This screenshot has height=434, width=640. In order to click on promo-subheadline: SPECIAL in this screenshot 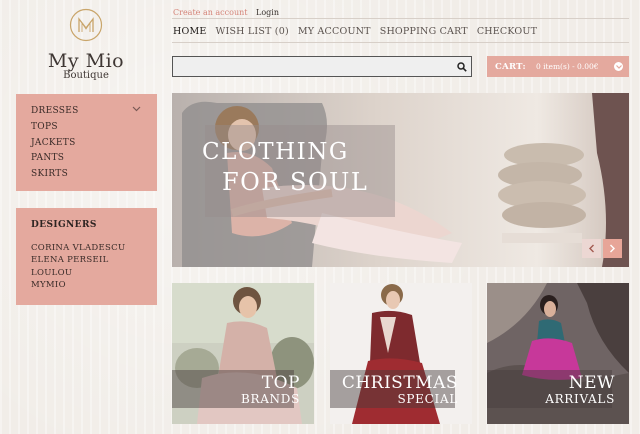, I will do `click(427, 399)`.